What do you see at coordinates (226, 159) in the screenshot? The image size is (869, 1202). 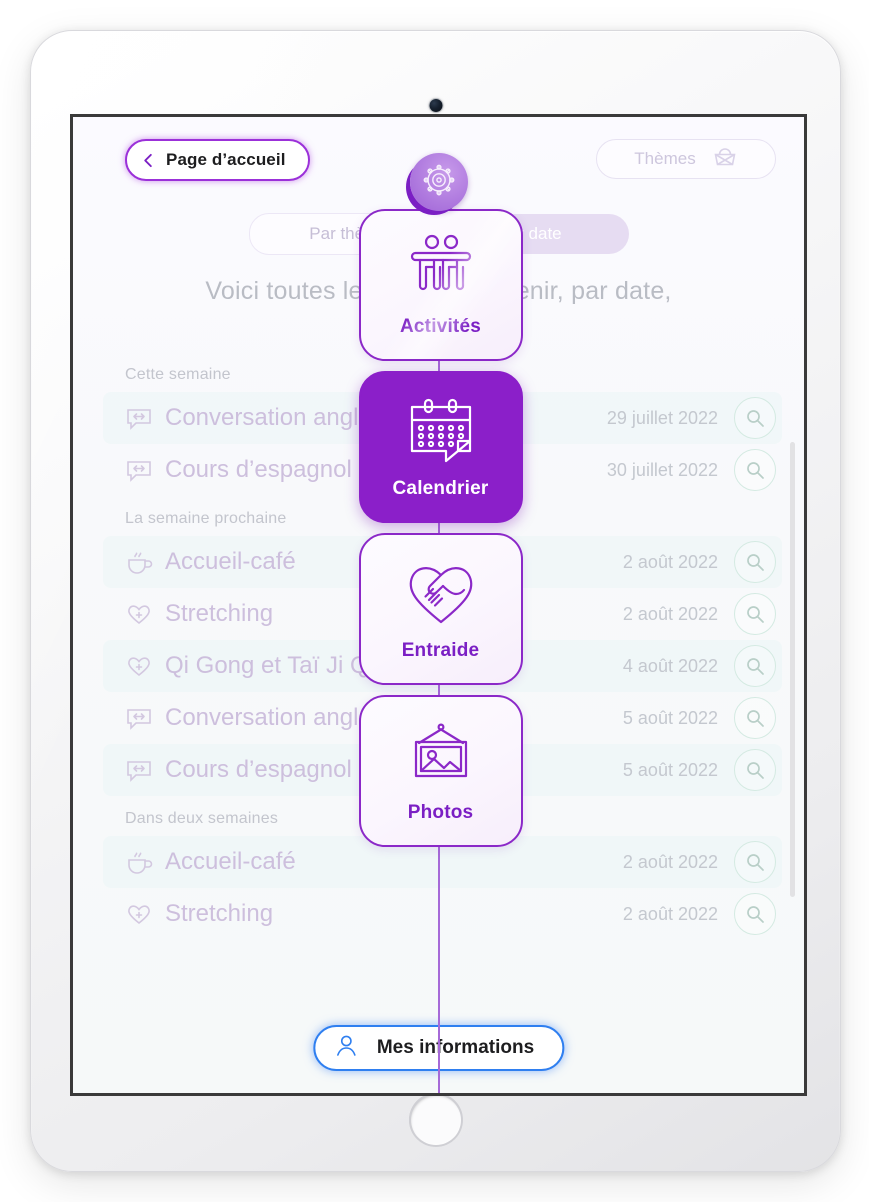 I see `back-home-label: Page d’accueil` at bounding box center [226, 159].